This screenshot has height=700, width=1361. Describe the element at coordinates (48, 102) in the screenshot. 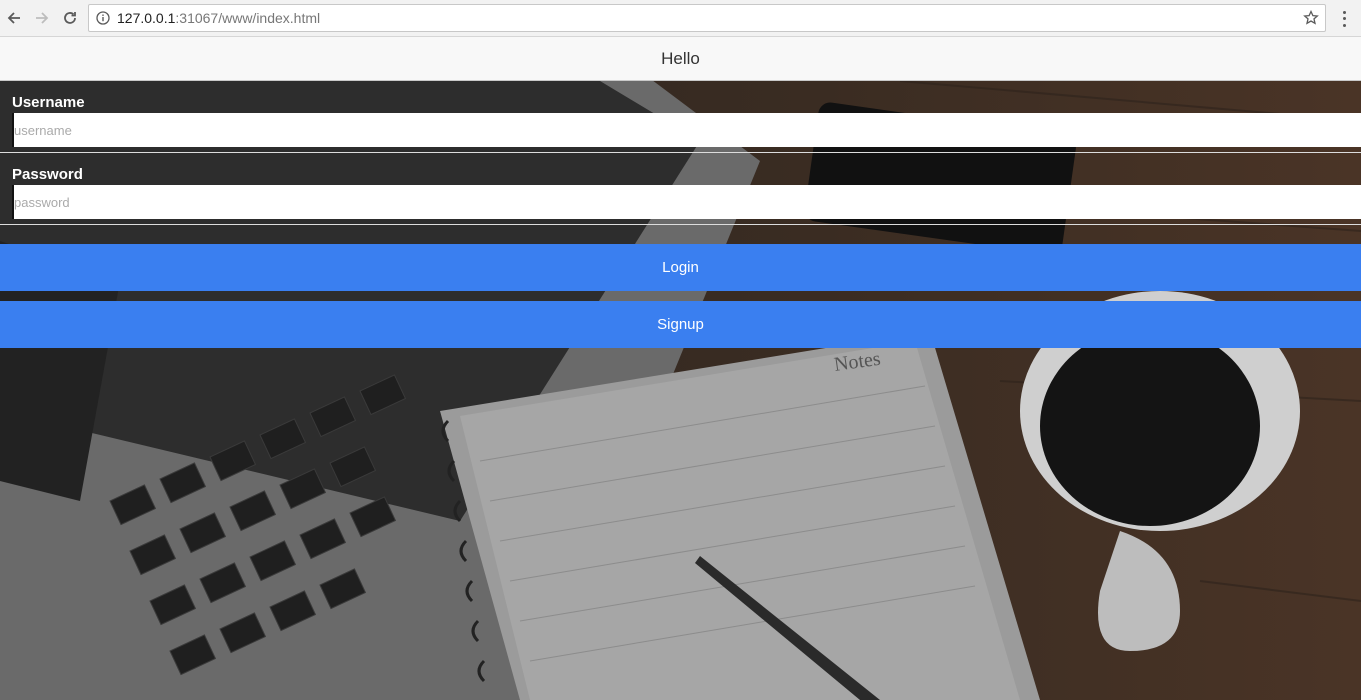

I see `username-label: Username` at that location.